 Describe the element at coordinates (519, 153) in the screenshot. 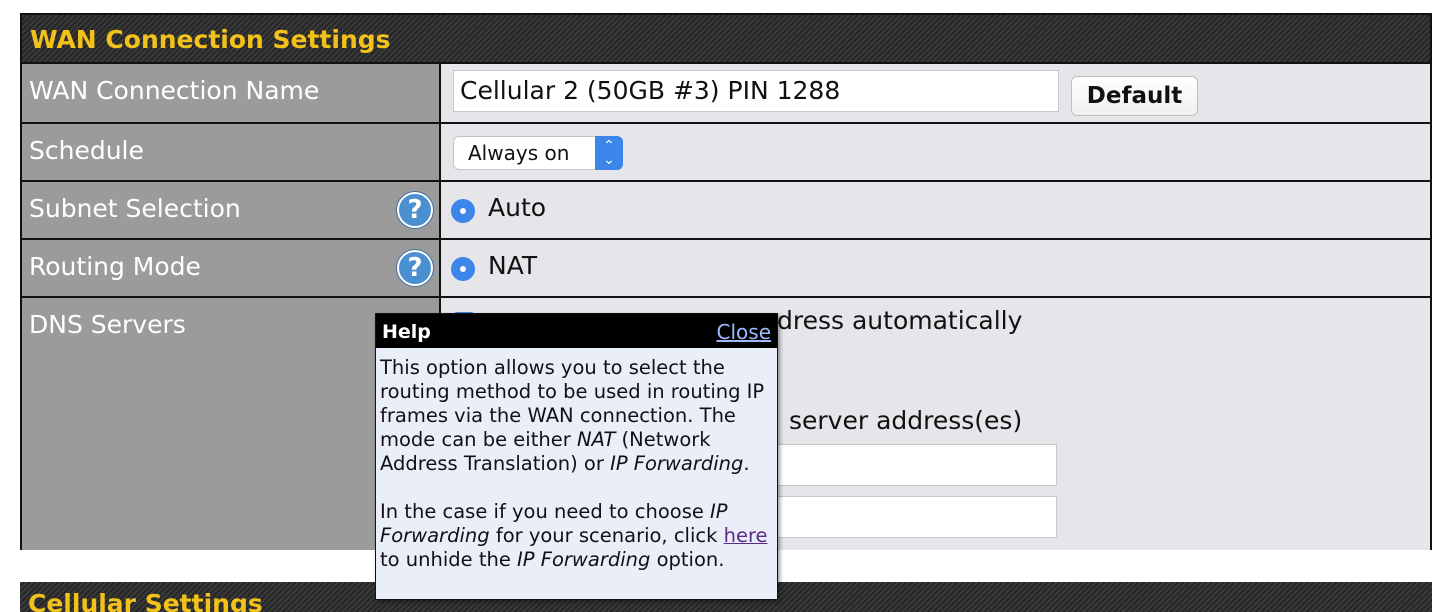

I see `schedule-selected-value: Always on` at that location.